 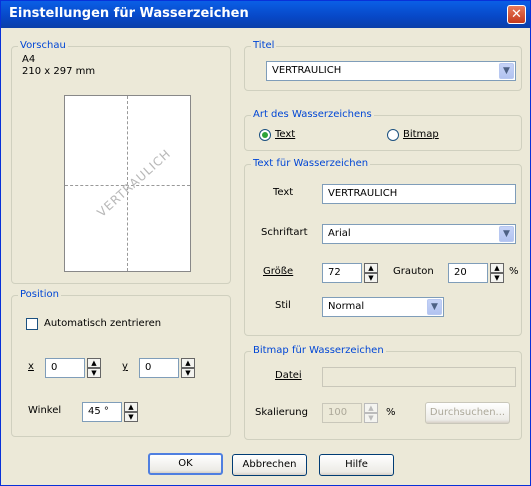 I want to click on position-legend: Position, so click(x=39, y=294).